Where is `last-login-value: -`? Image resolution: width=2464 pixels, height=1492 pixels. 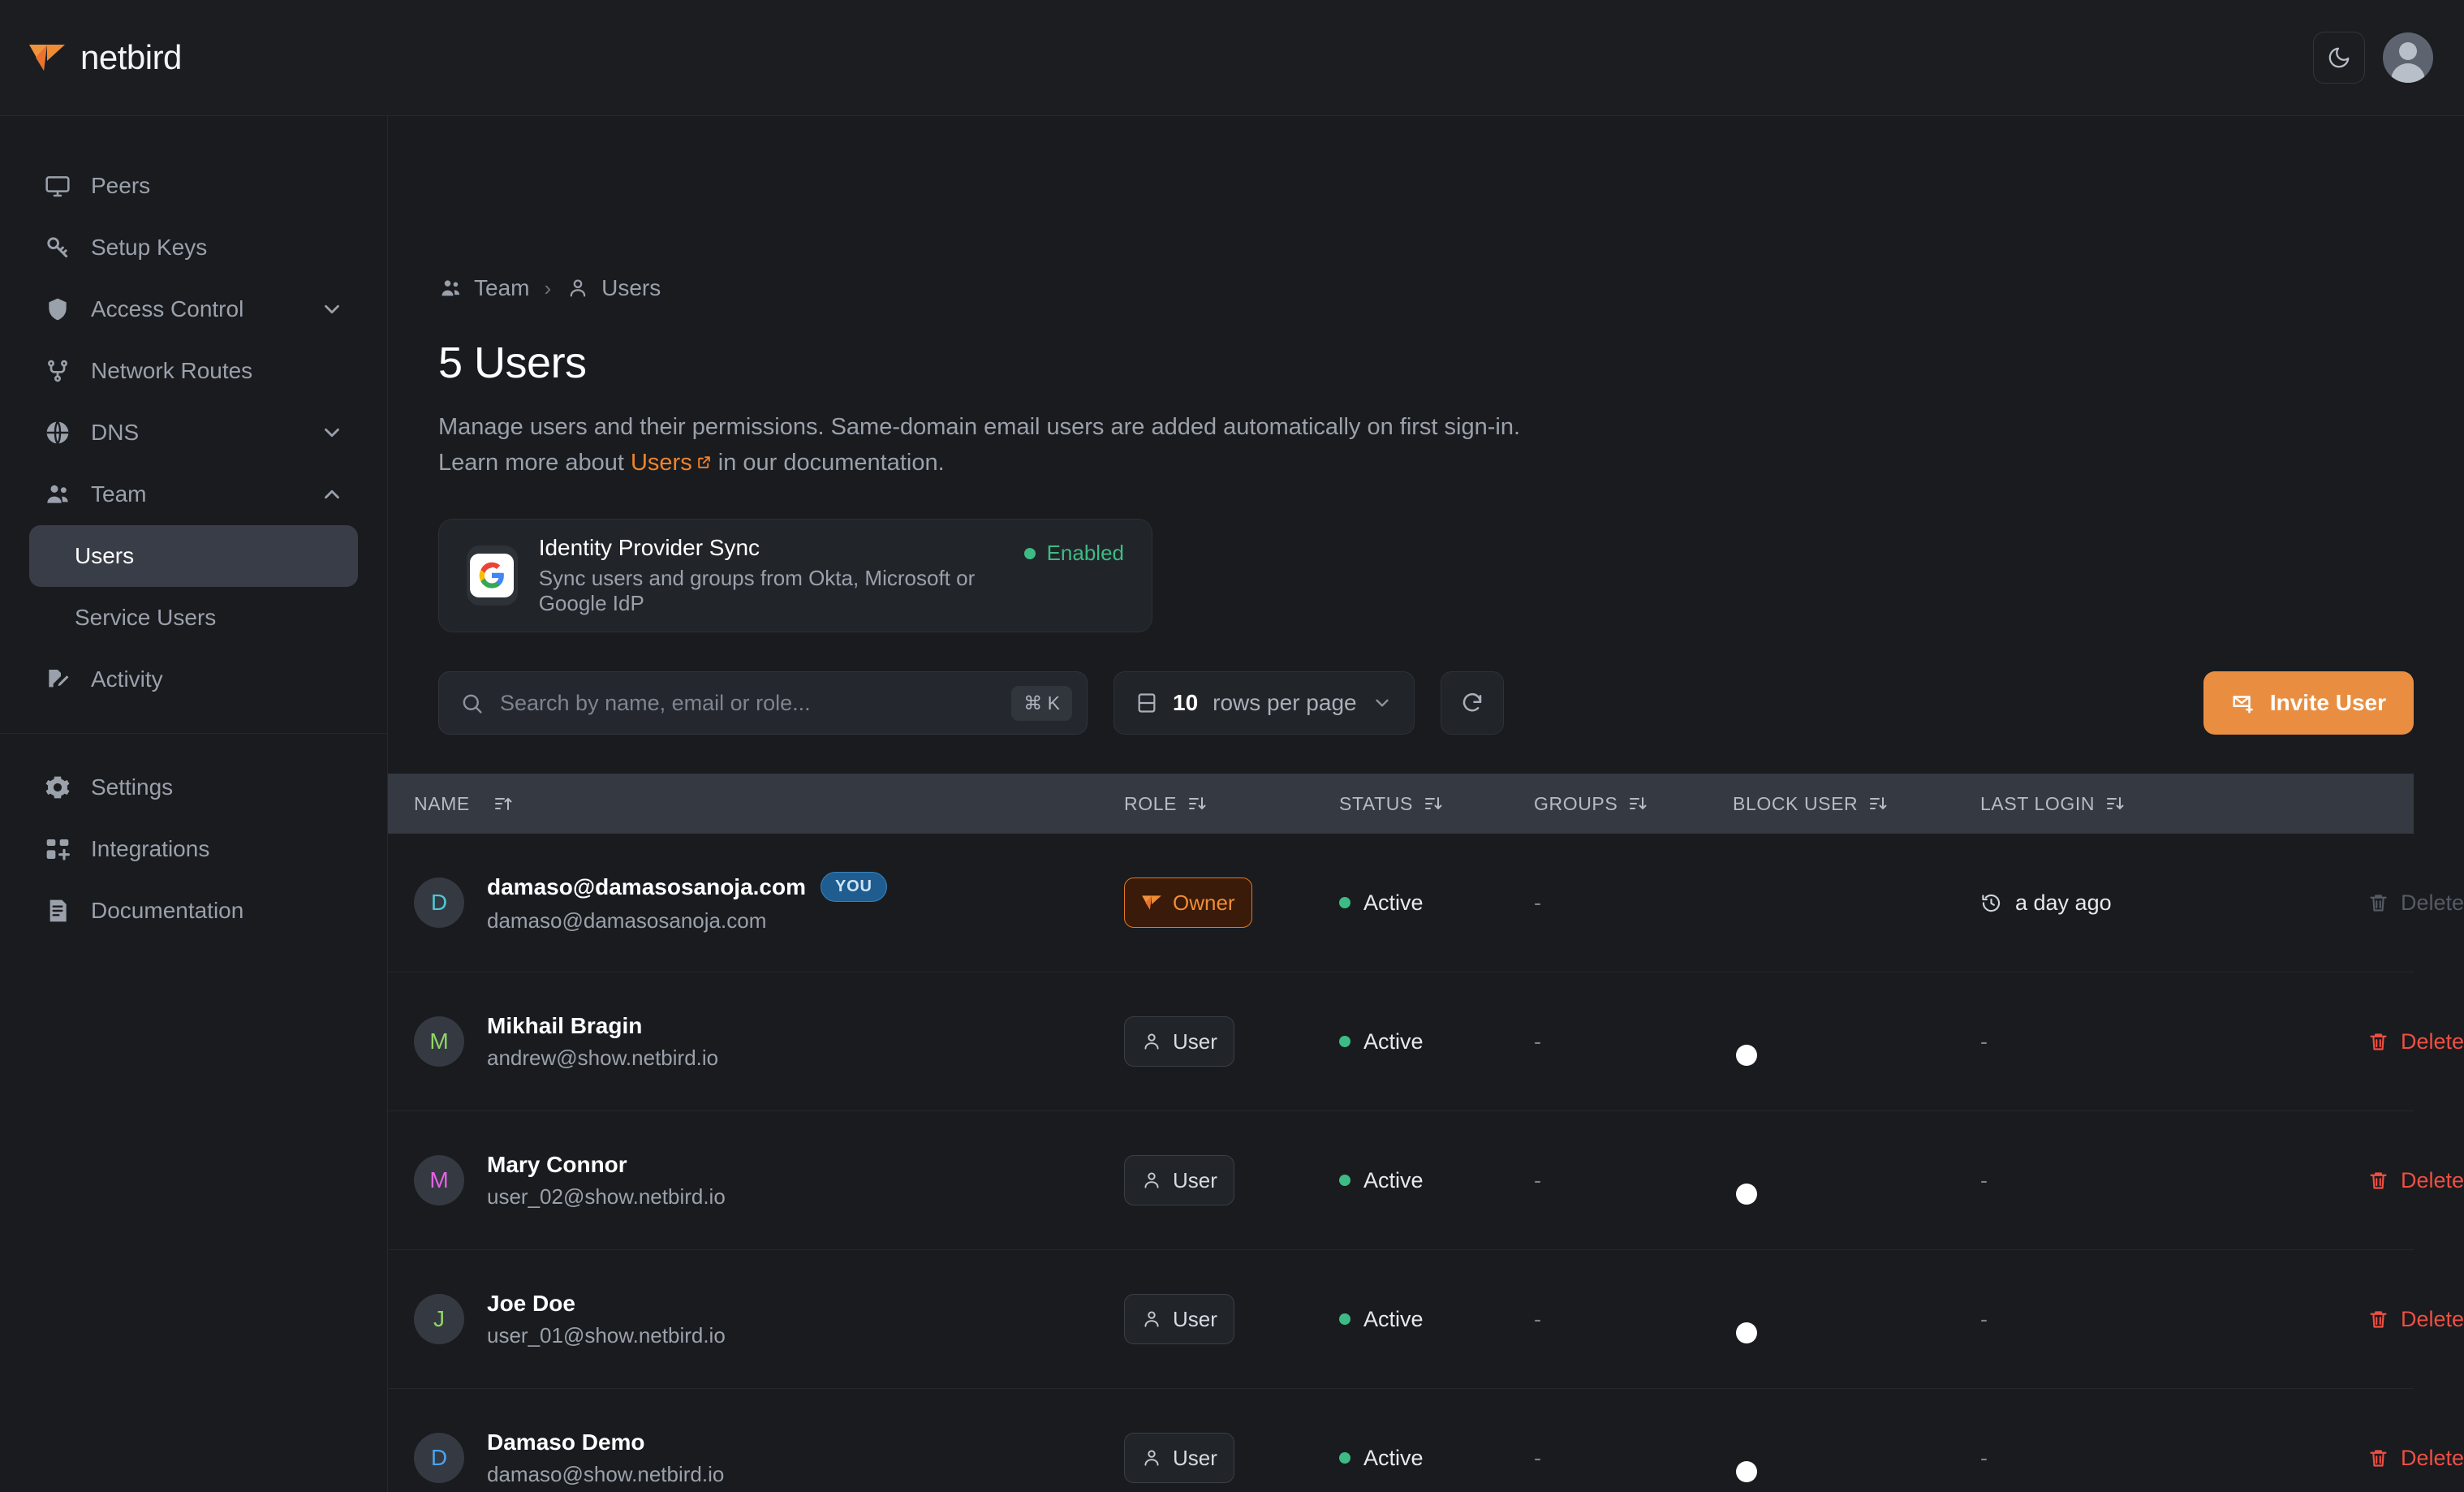
last-login-value: - is located at coordinates (1984, 1319).